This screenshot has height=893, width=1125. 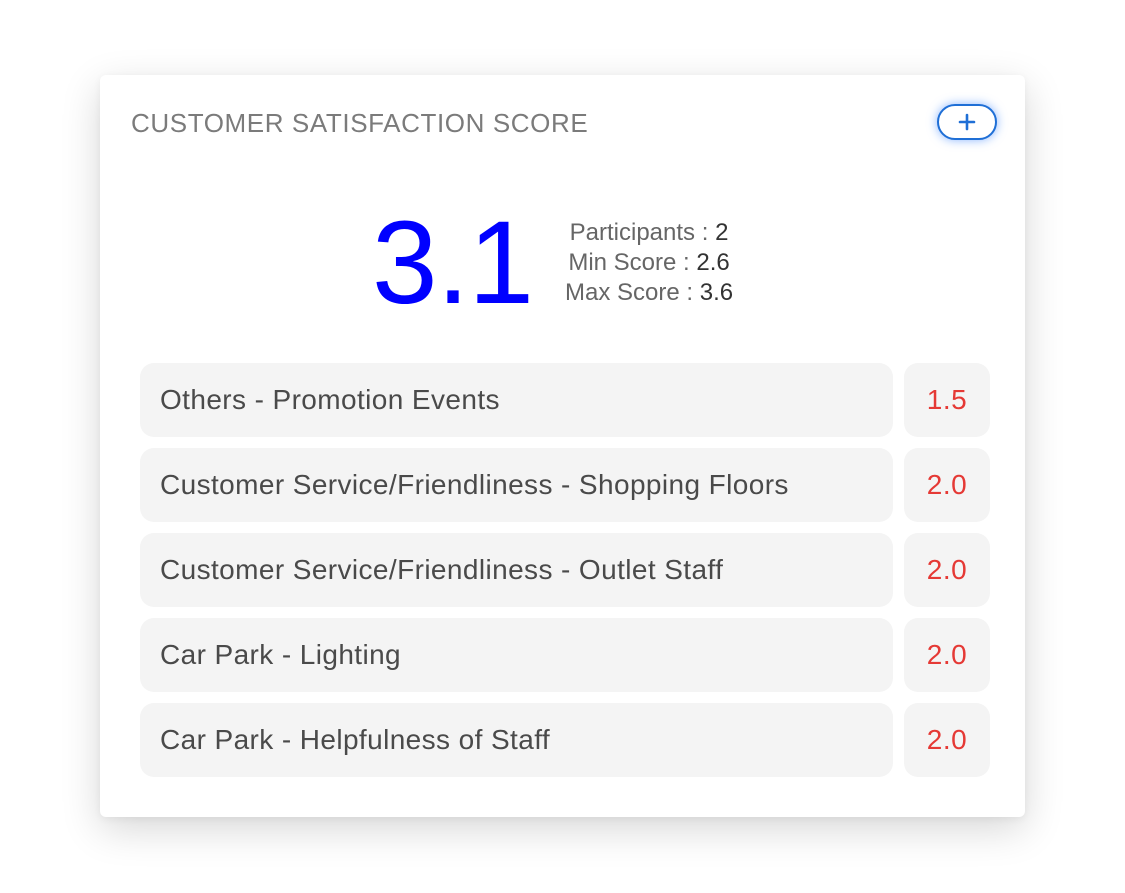 What do you see at coordinates (722, 232) in the screenshot?
I see `participants-value: 2` at bounding box center [722, 232].